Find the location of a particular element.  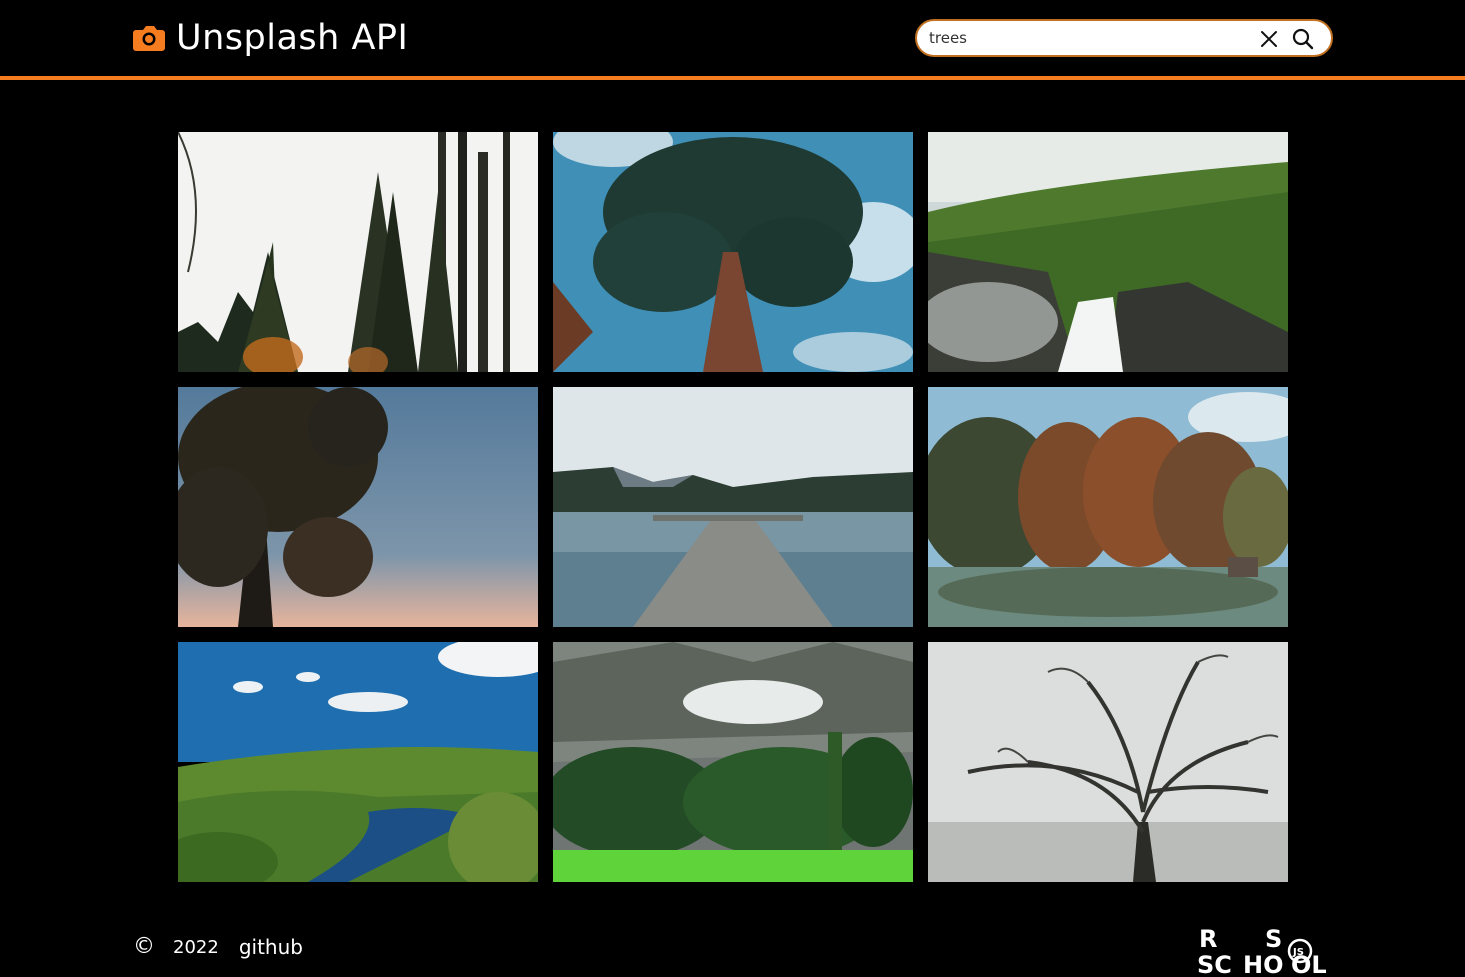

logo-text: S is located at coordinates (1273, 939).